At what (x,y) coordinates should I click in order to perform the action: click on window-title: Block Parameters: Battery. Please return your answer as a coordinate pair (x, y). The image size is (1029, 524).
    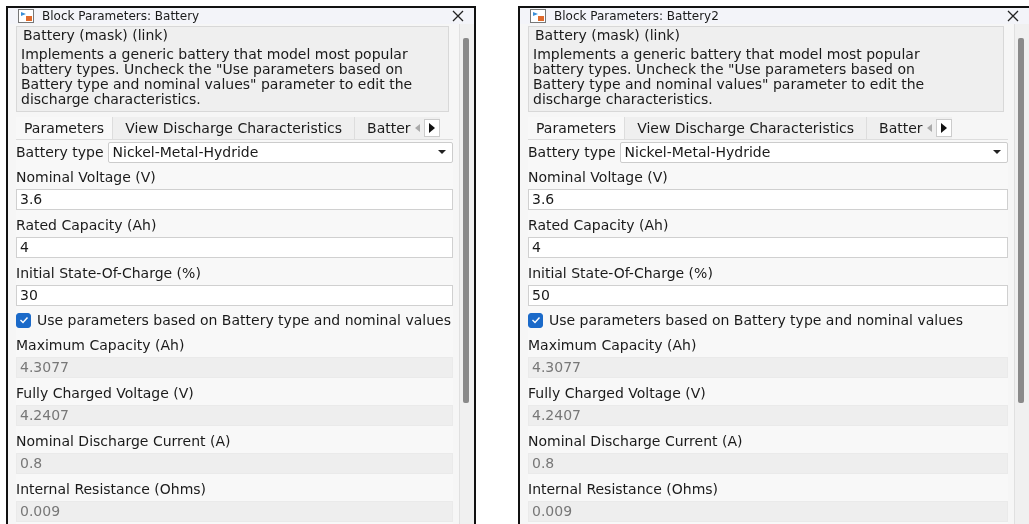
    Looking at the image, I should click on (121, 16).